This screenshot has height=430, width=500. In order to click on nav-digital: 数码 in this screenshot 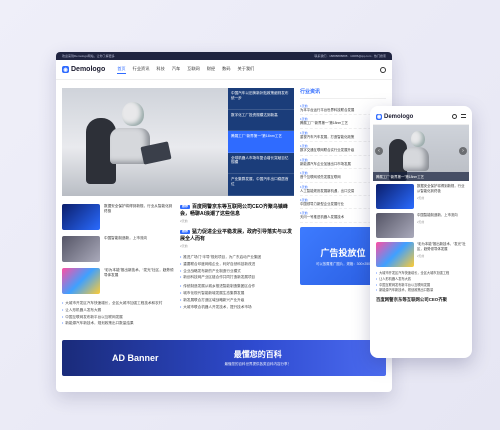, I will do `click(226, 70)`.